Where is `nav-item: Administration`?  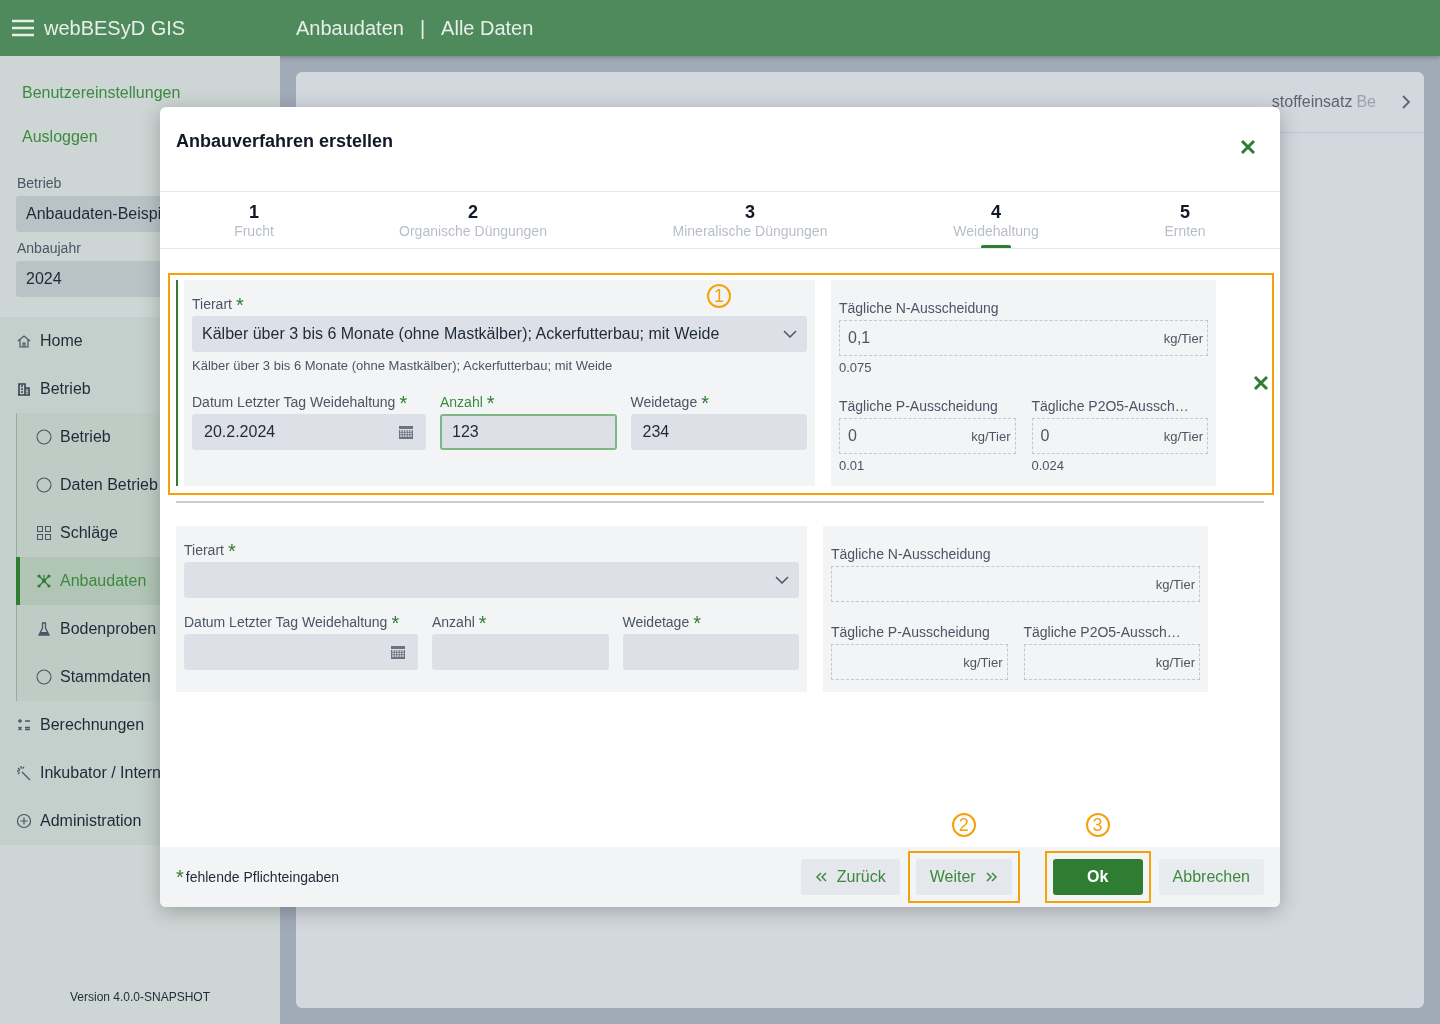 nav-item: Administration is located at coordinates (140, 821).